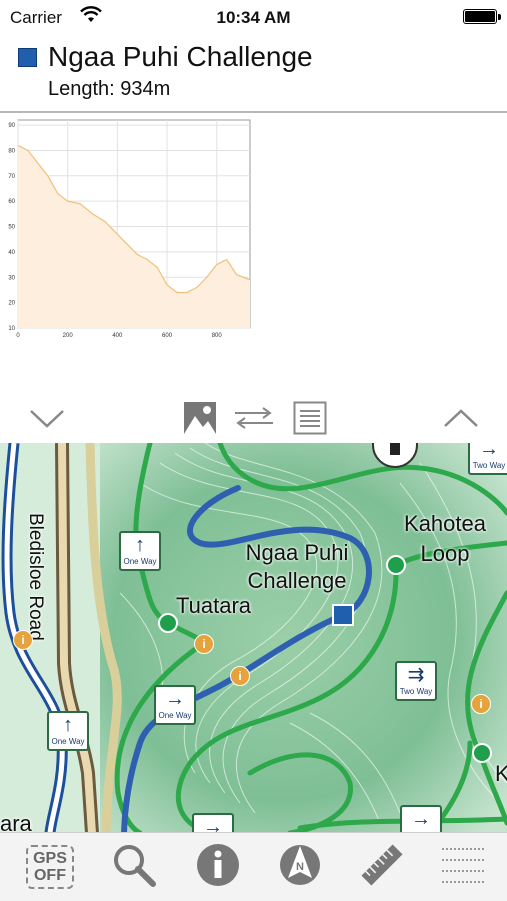  I want to click on list-menu-icon, so click(464, 867).